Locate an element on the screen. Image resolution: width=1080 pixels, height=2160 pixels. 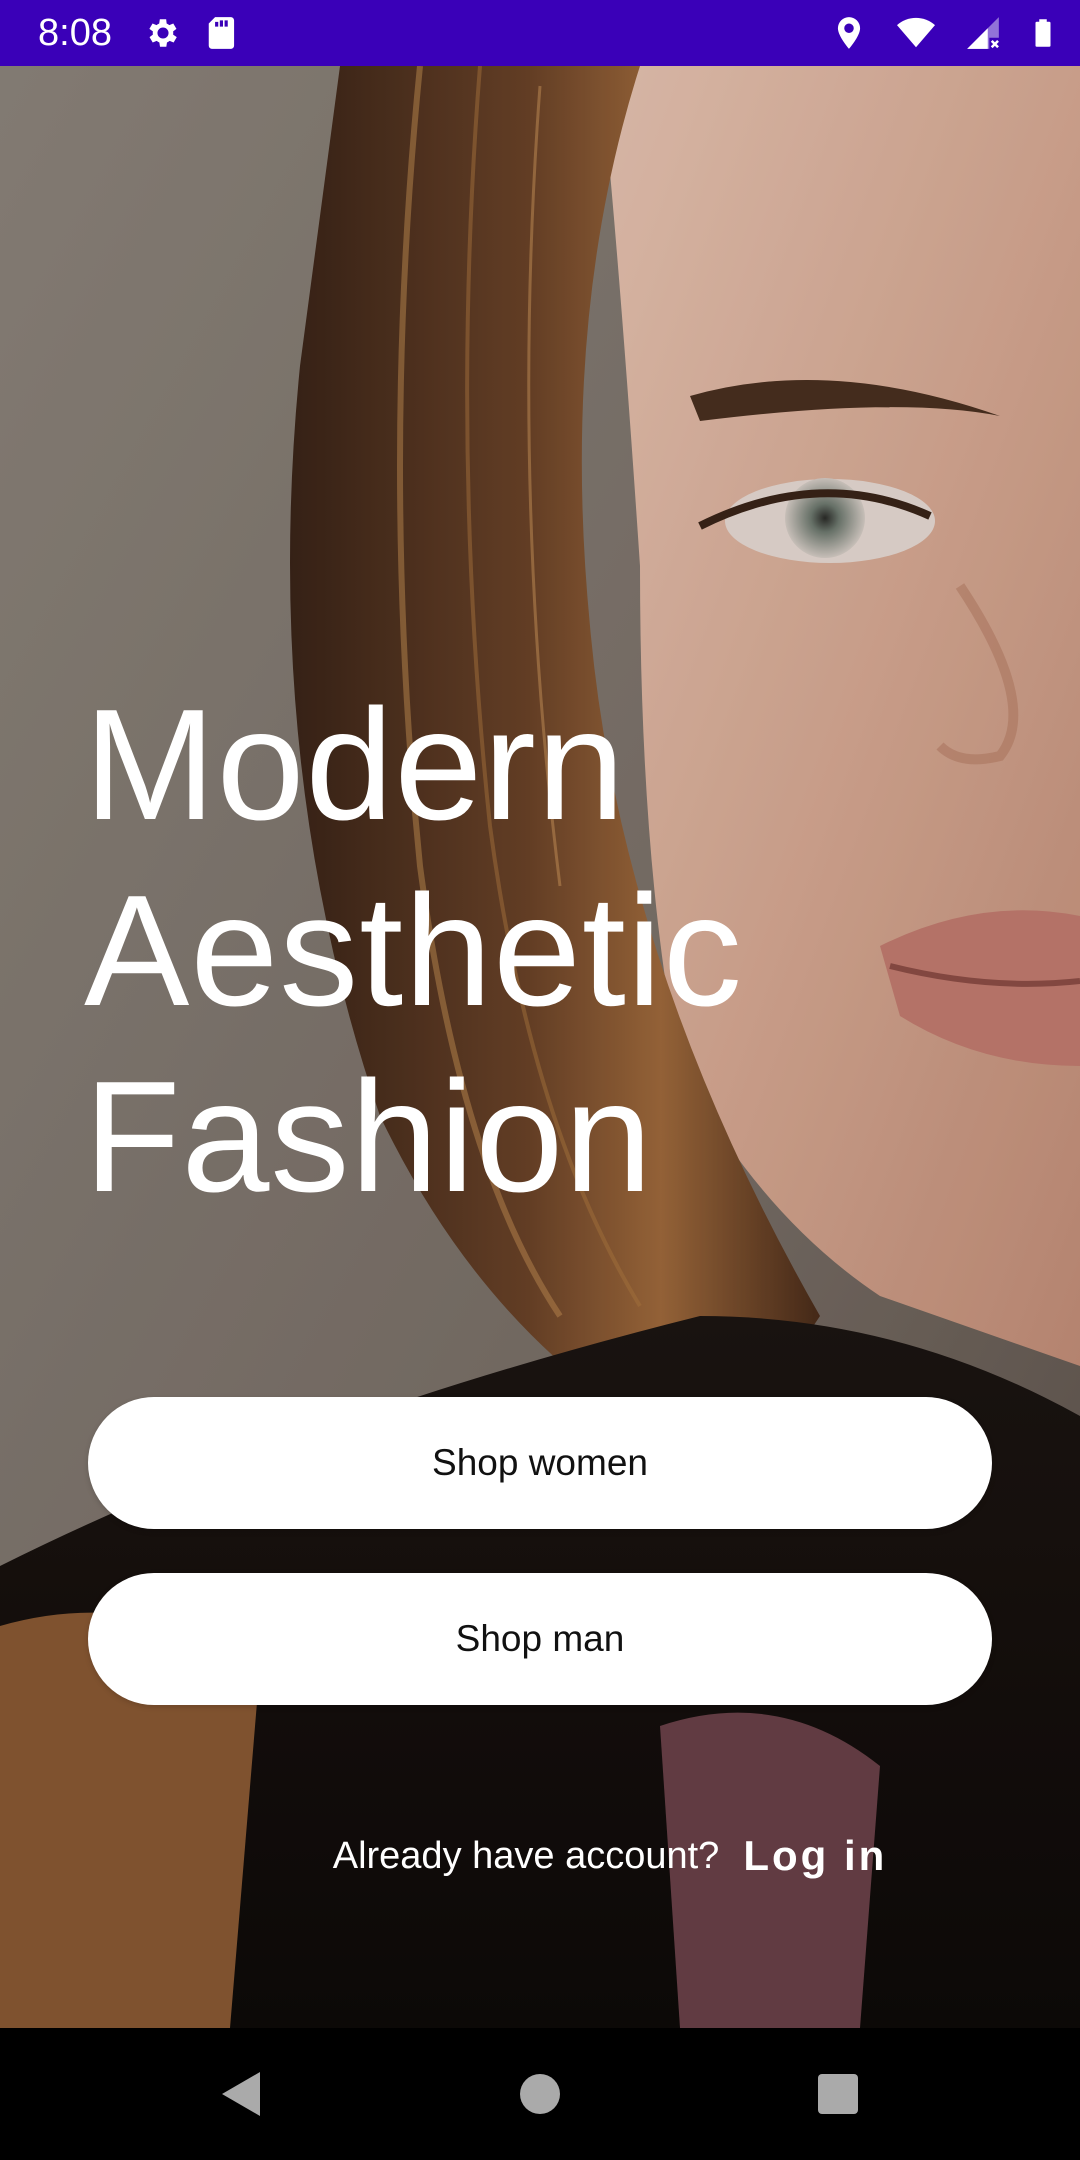
shop-man-button: Shop man is located at coordinates (540, 1639).